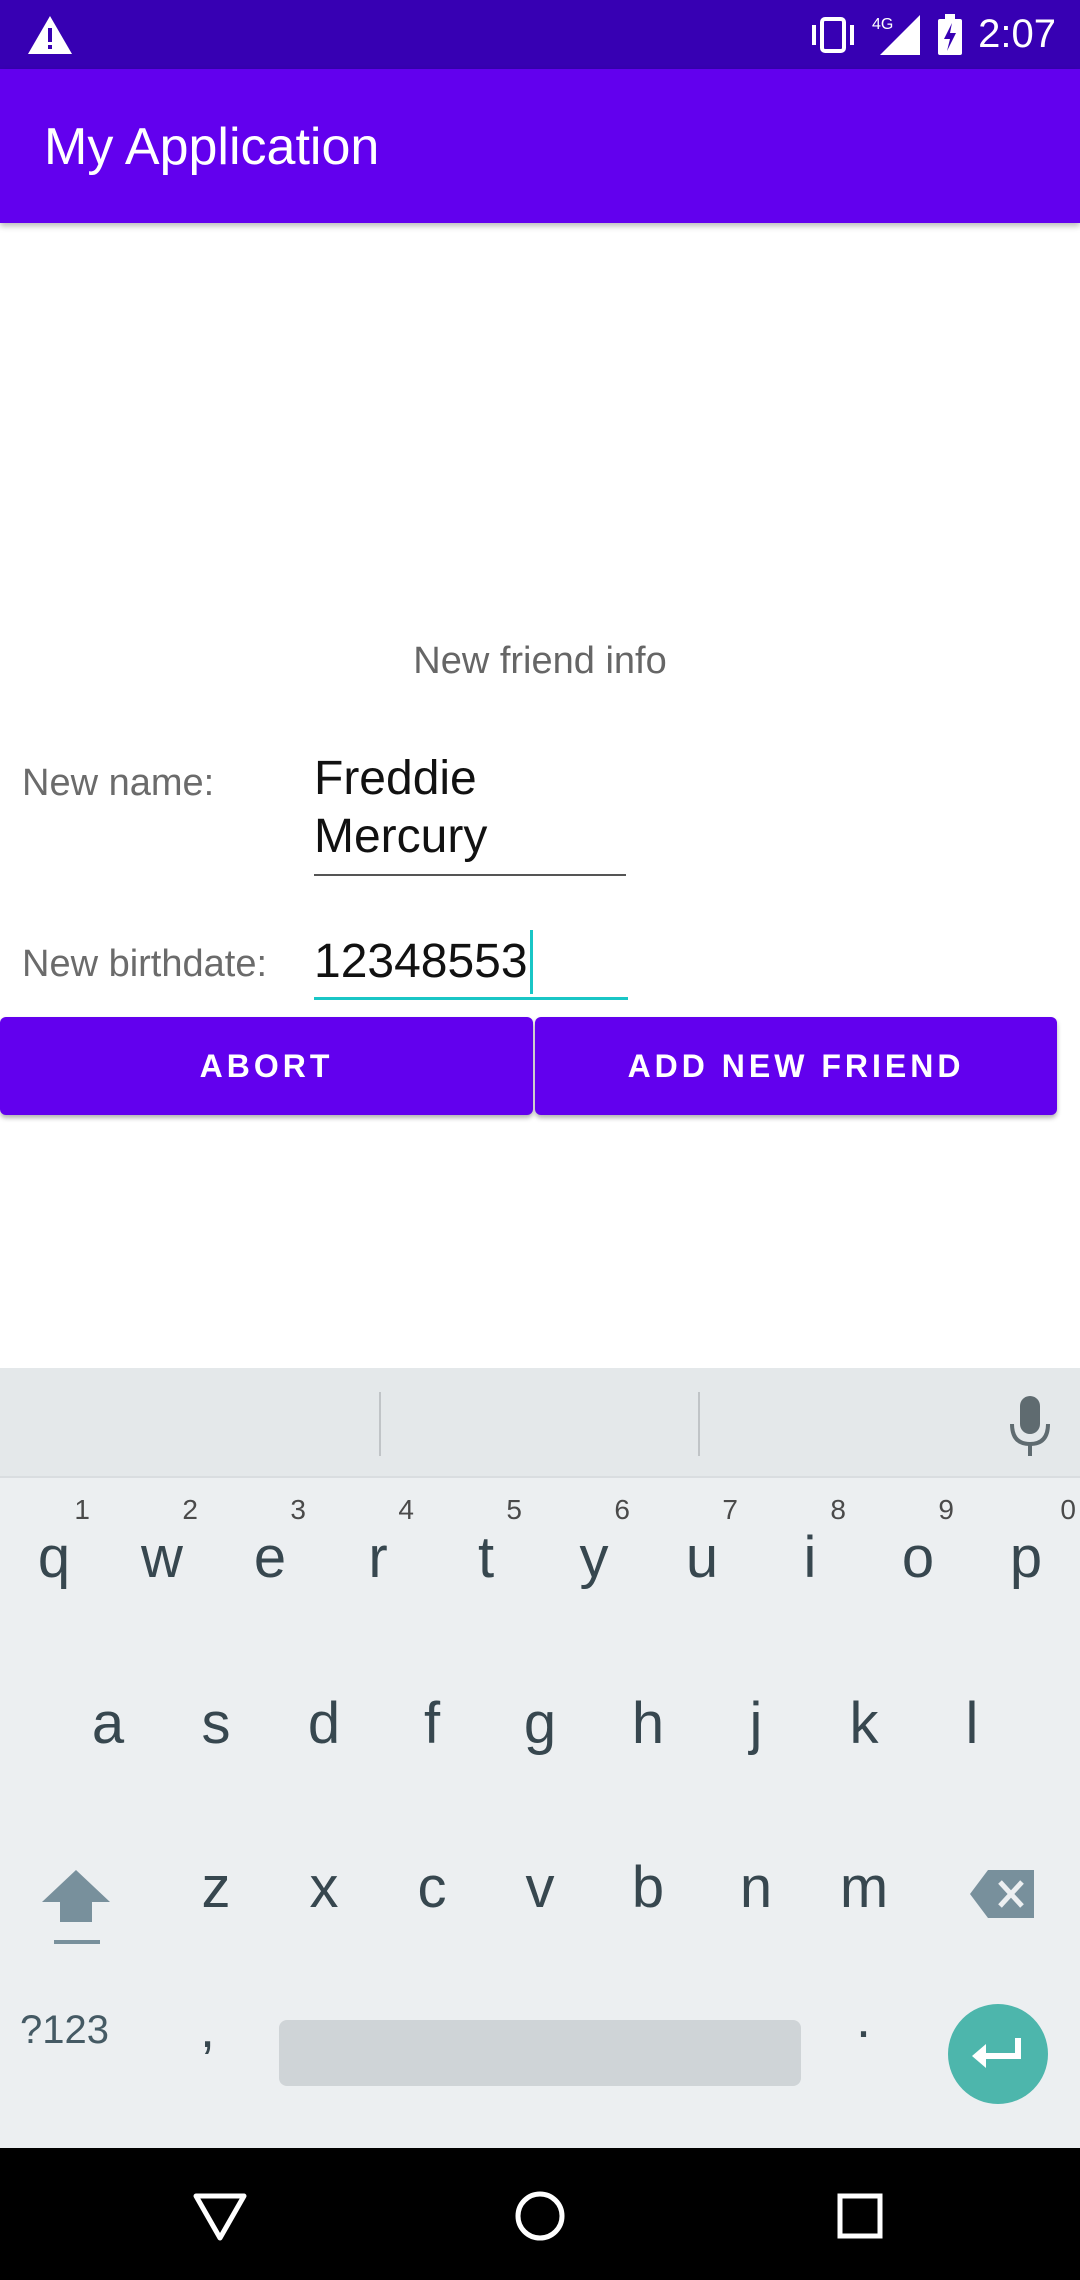 The width and height of the screenshot is (1080, 2280). I want to click on key-label: g, so click(540, 1723).